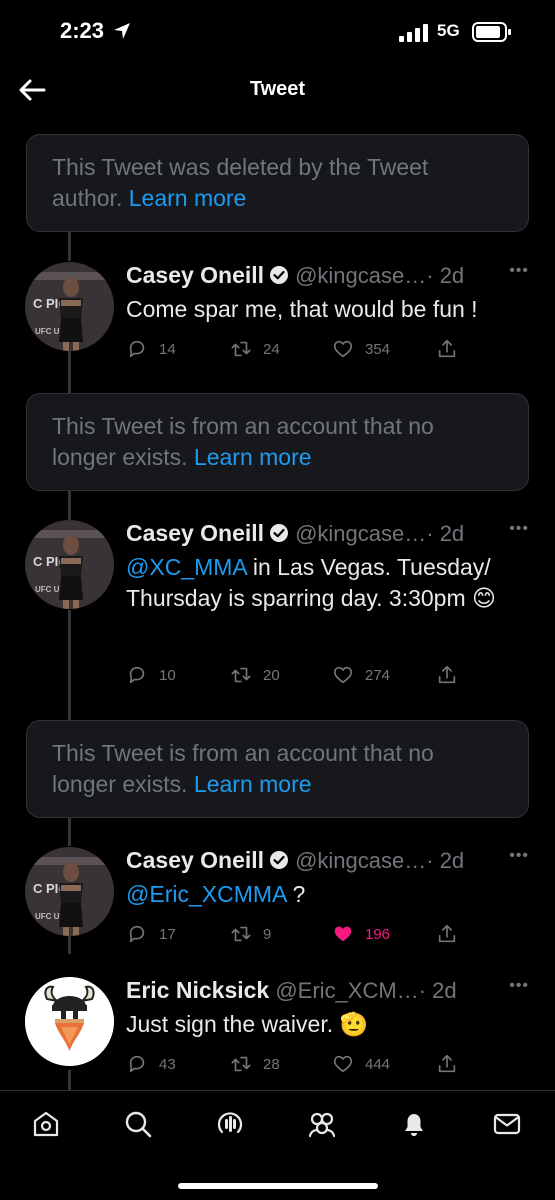 The image size is (555, 1200). What do you see at coordinates (267, 934) in the screenshot?
I see `retweet-count: 9` at bounding box center [267, 934].